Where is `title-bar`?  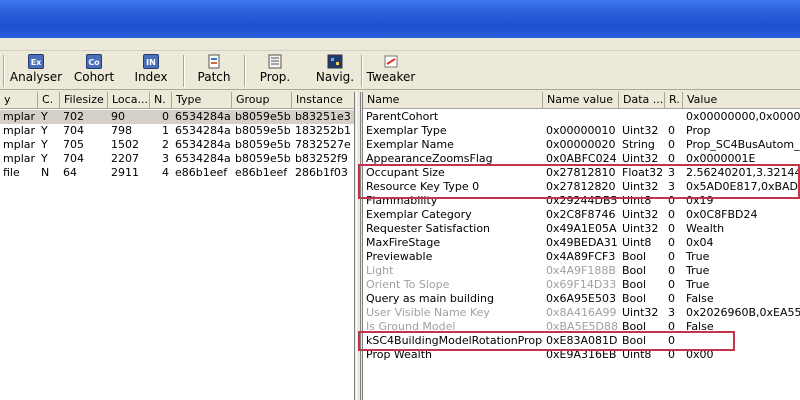
title-bar is located at coordinates (400, 19).